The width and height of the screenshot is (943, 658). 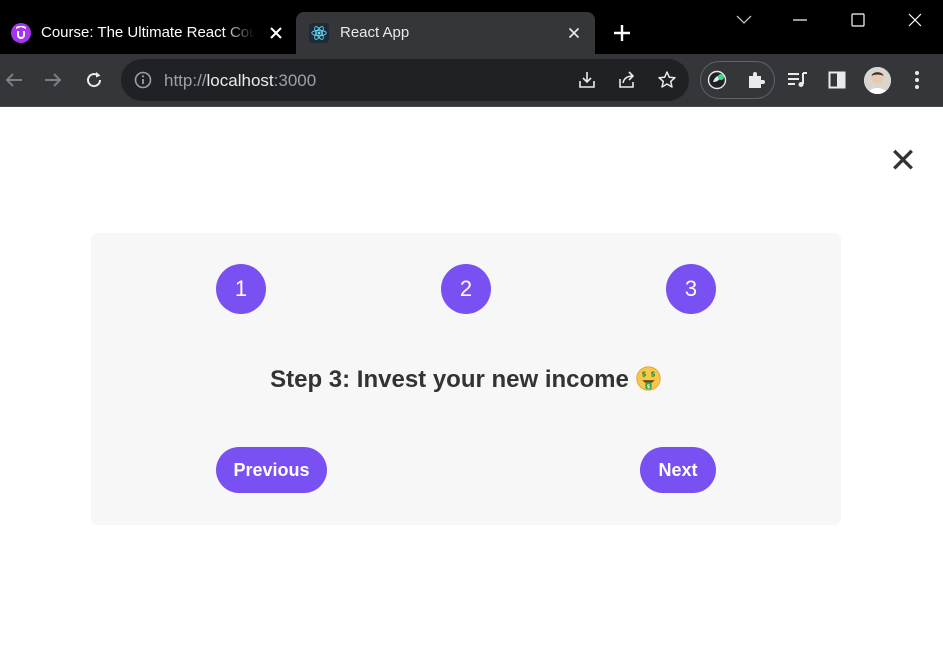 What do you see at coordinates (185, 80) in the screenshot?
I see `url-scheme: http://` at bounding box center [185, 80].